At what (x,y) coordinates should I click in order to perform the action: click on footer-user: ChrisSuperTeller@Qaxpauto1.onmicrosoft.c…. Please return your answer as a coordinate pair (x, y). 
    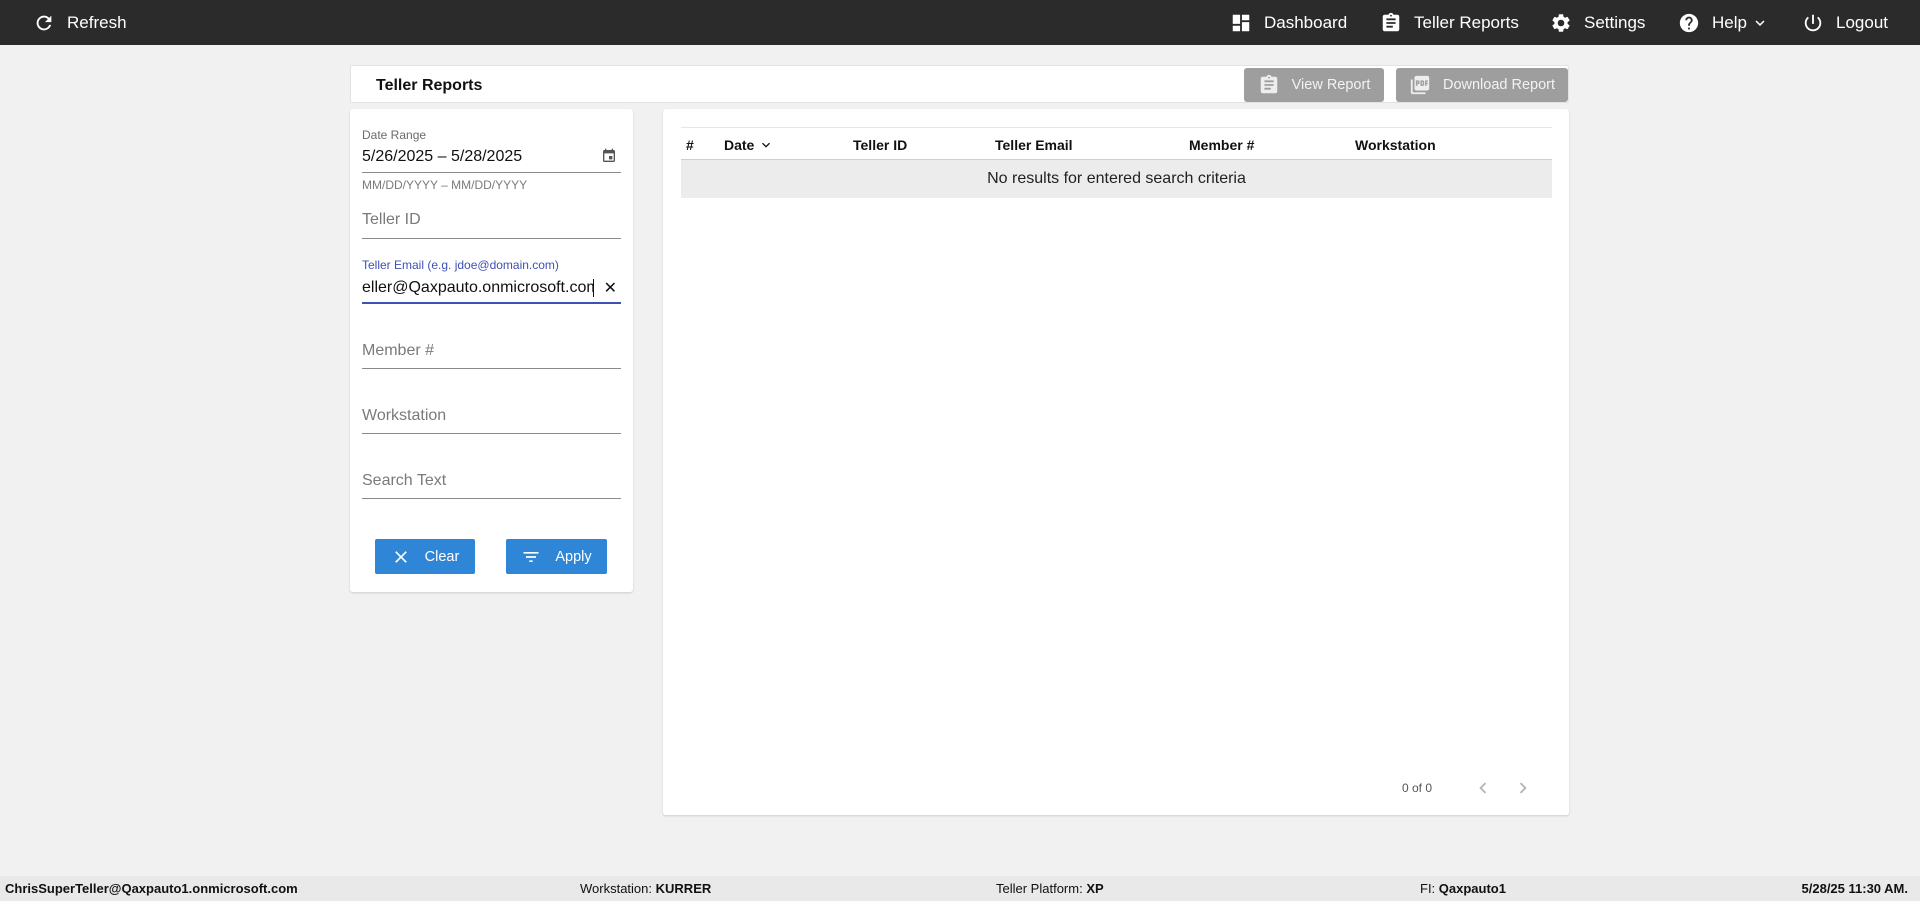
    Looking at the image, I should click on (151, 888).